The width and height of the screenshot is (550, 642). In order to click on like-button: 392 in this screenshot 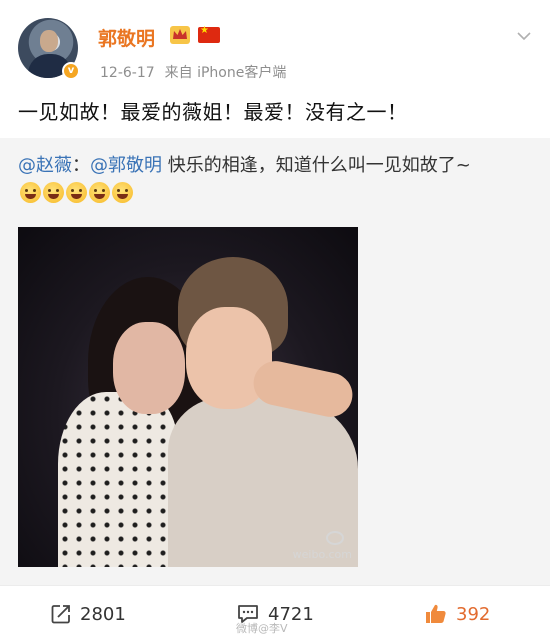, I will do `click(457, 614)`.